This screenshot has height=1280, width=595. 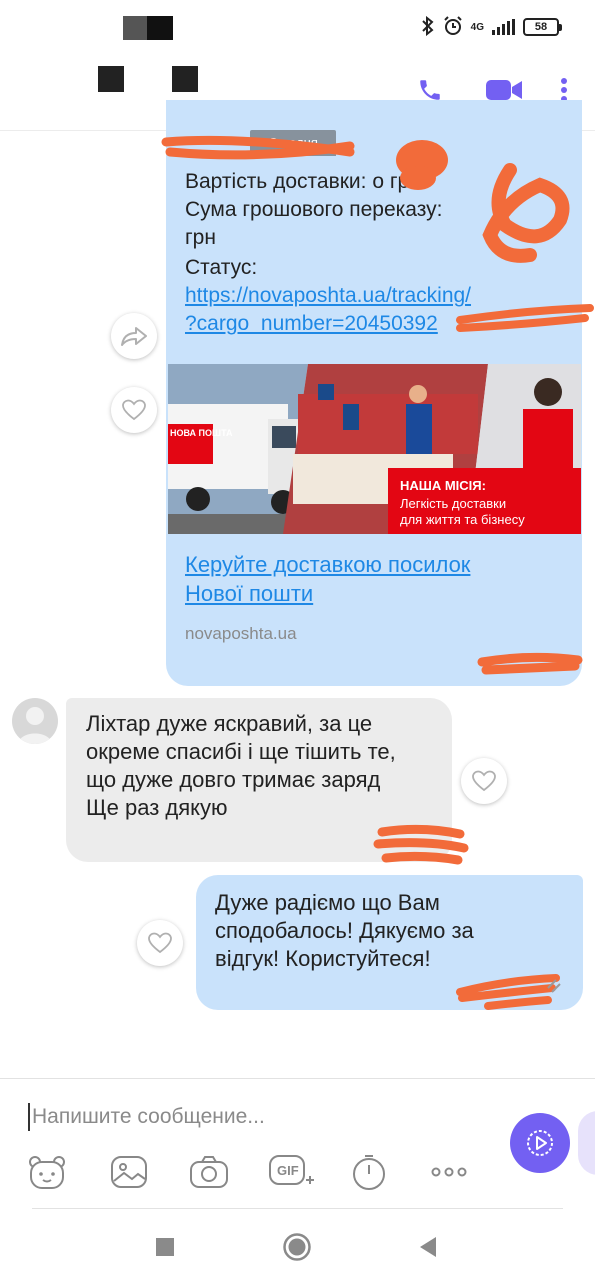 What do you see at coordinates (323, 958) in the screenshot?
I see `outgoing-line-3: відгук! Користуйтеся!` at bounding box center [323, 958].